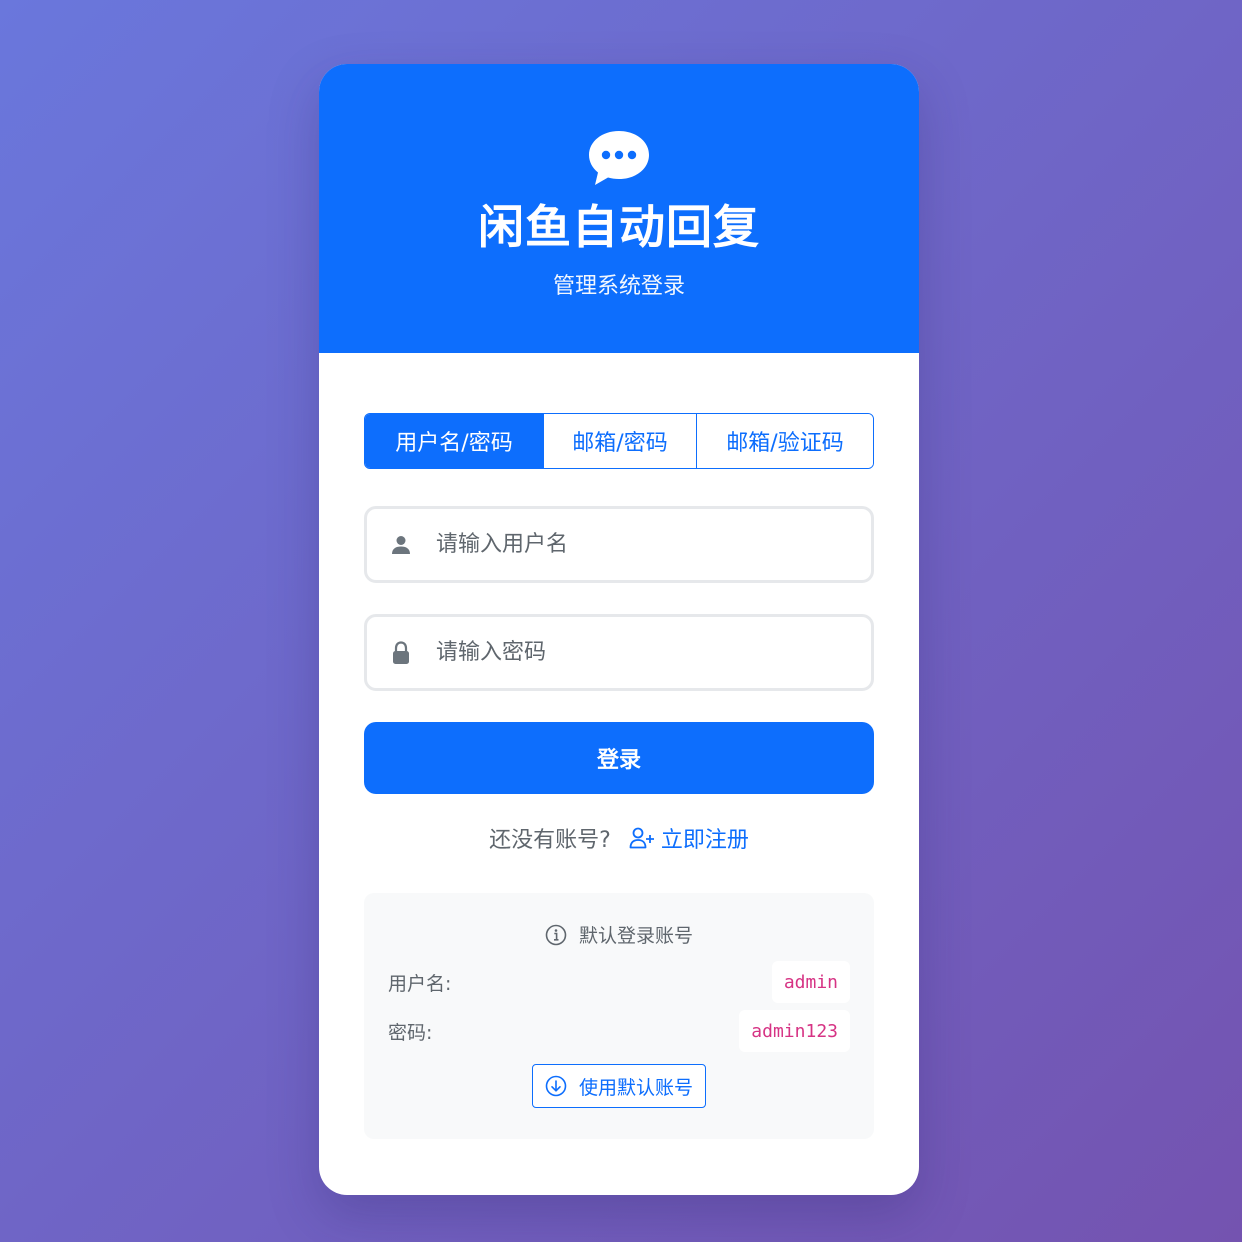 The image size is (1242, 1242). I want to click on register-prompt: 还没有账号?, so click(550, 840).